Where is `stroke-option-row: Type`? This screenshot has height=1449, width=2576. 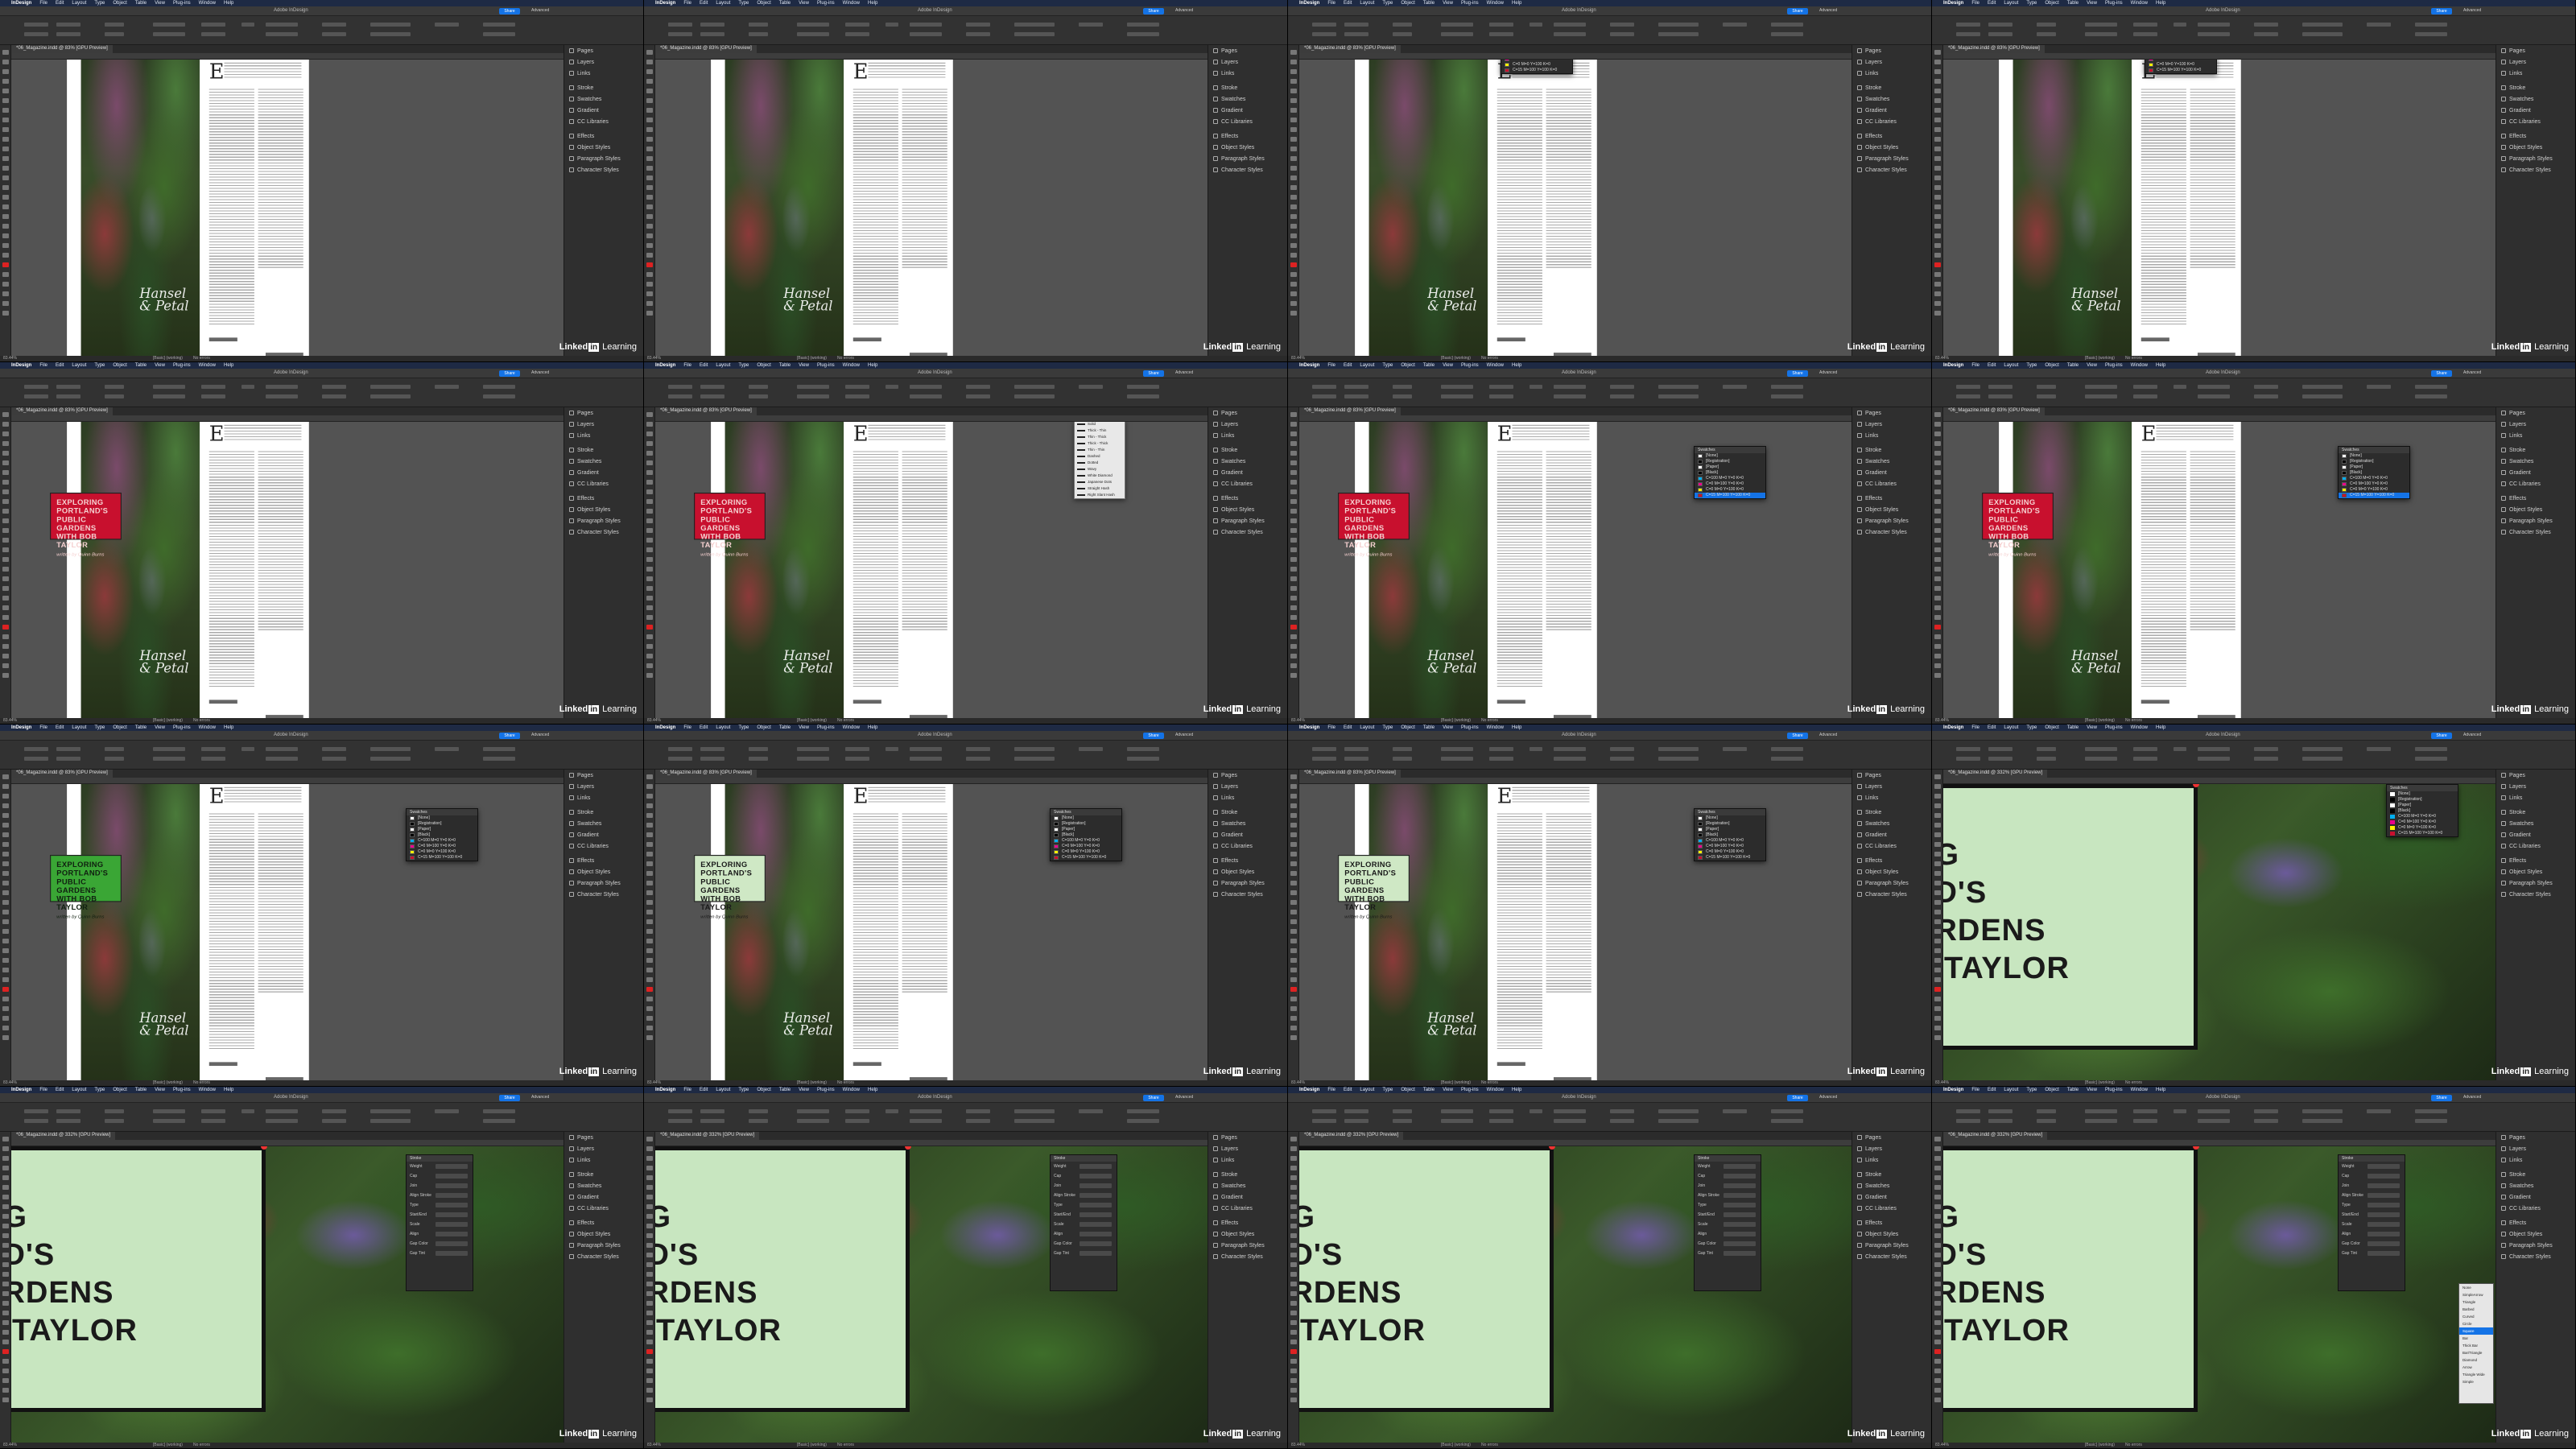 stroke-option-row: Type is located at coordinates (440, 1205).